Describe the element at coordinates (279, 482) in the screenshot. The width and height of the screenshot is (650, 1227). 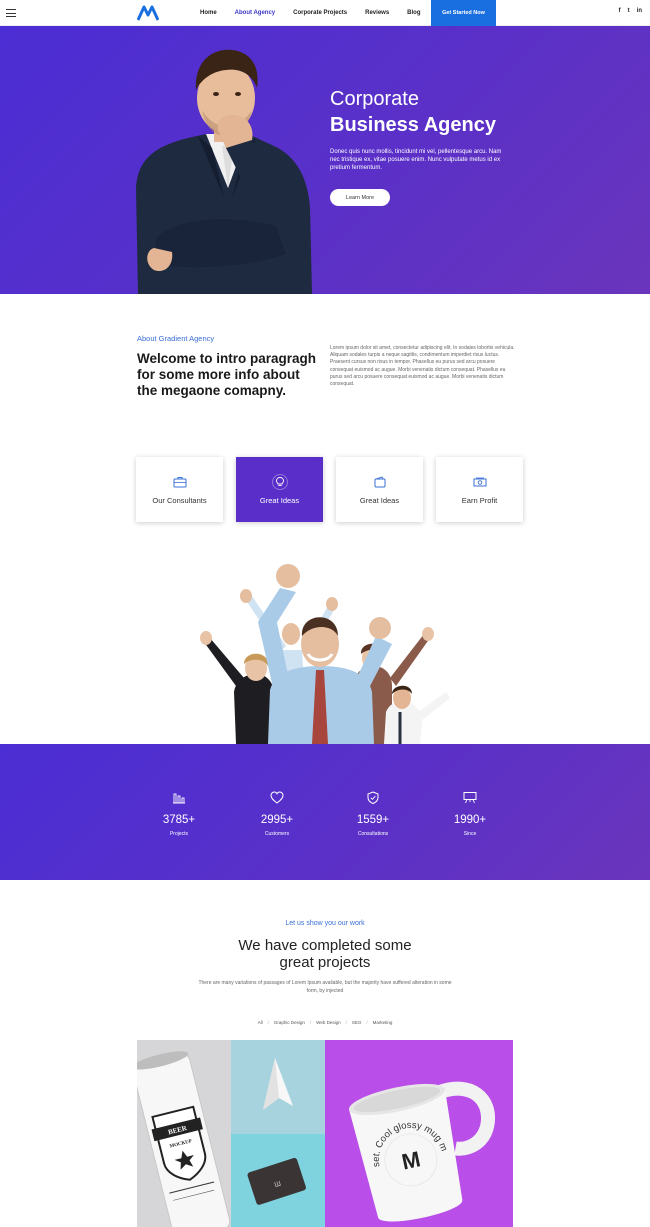
I see `lightbulb-icon` at that location.